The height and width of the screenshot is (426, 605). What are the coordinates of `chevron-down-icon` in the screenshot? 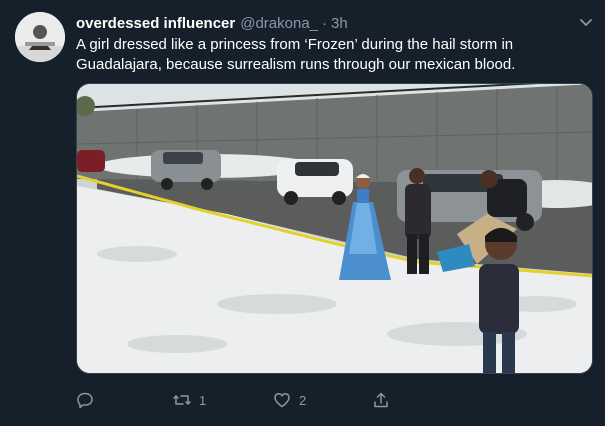 It's located at (586, 22).